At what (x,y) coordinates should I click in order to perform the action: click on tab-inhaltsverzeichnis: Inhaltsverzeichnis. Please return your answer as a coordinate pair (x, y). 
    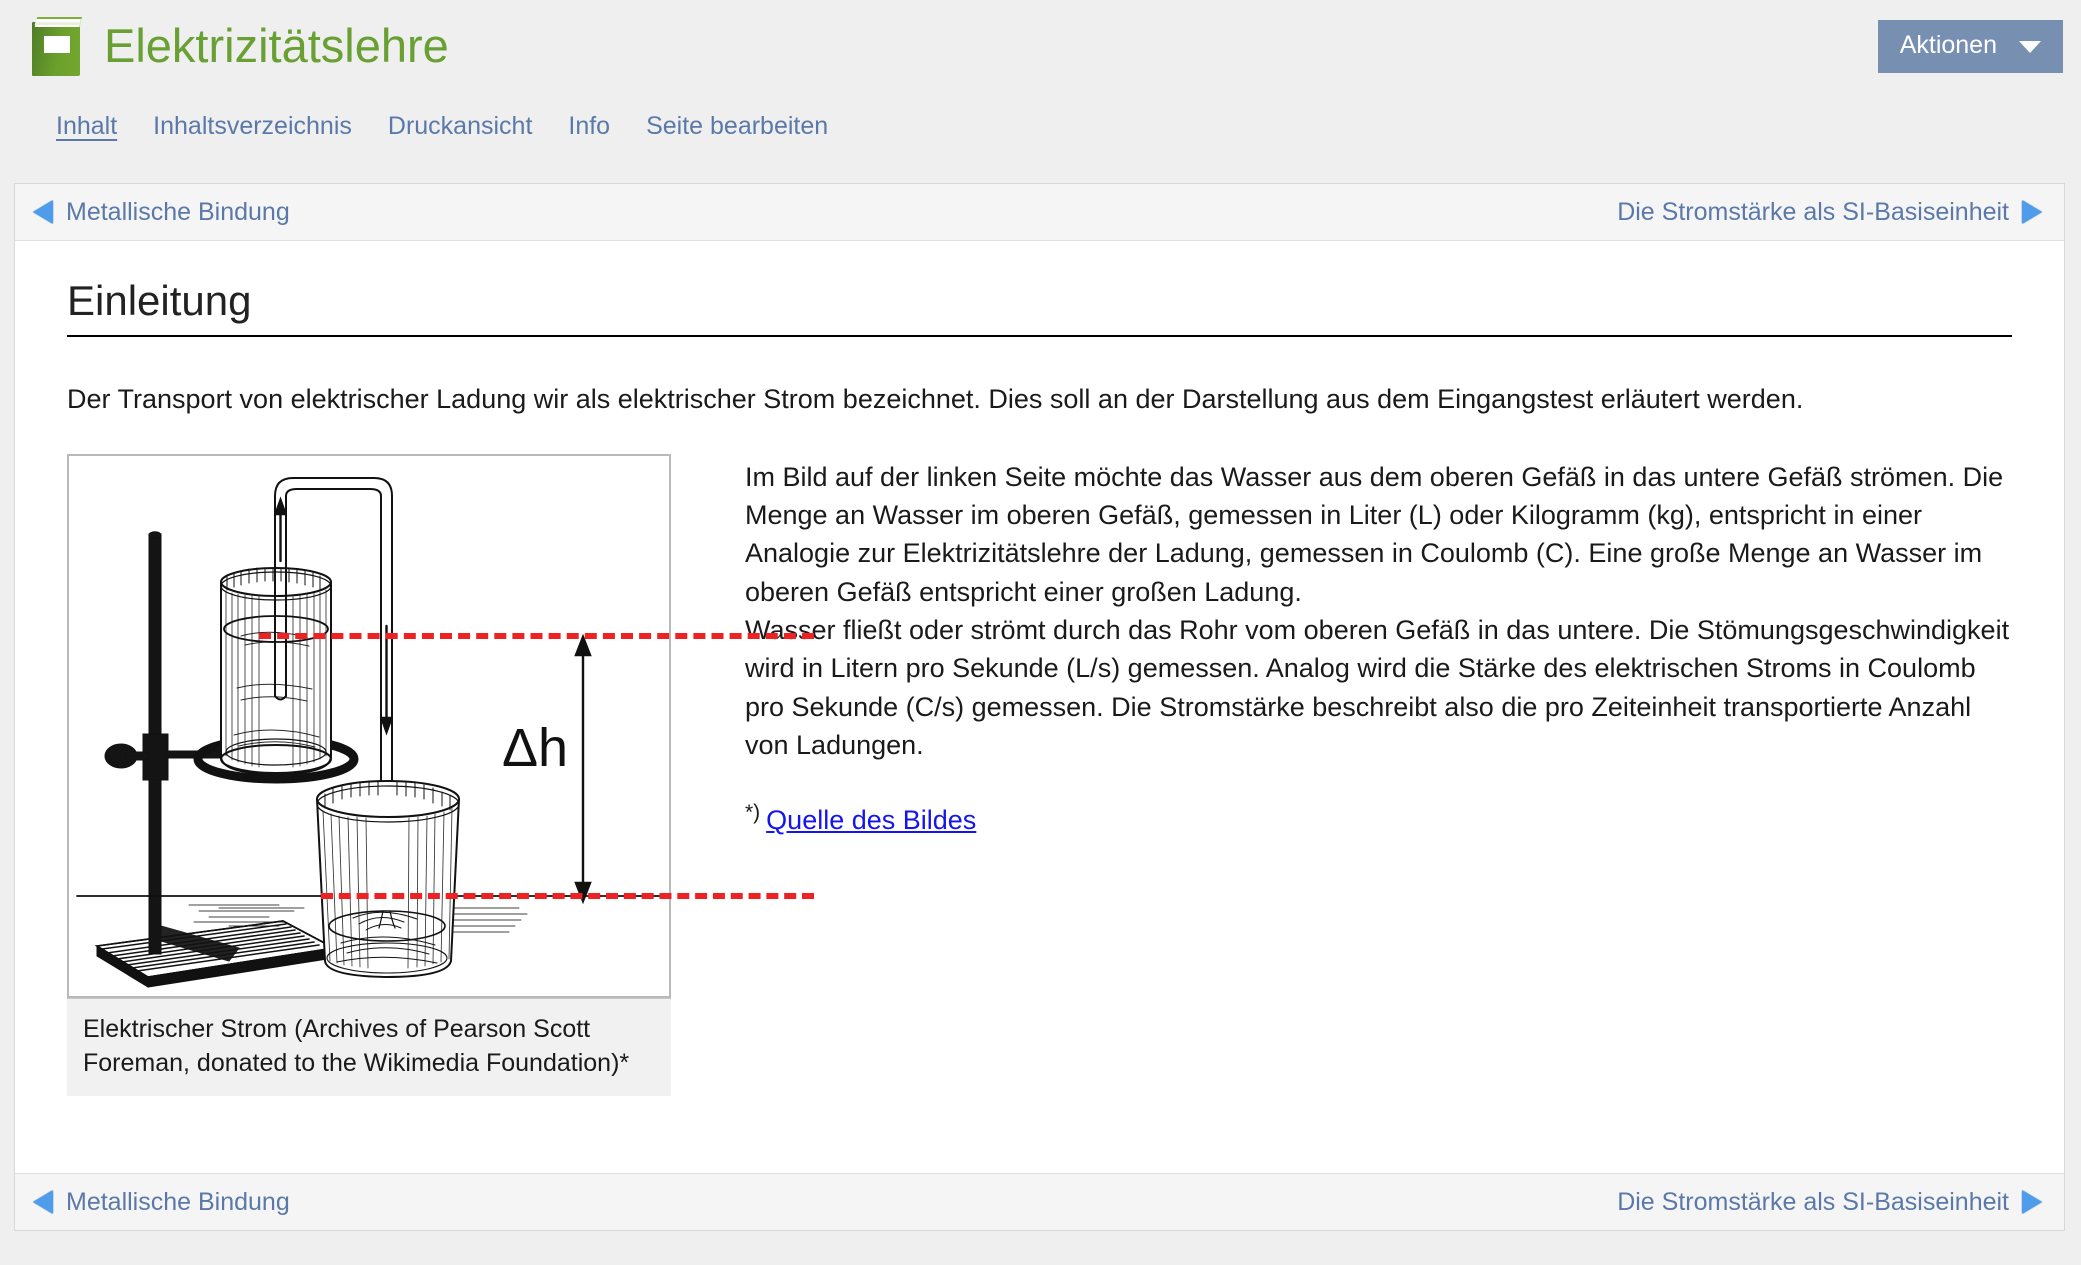
    Looking at the image, I should click on (252, 126).